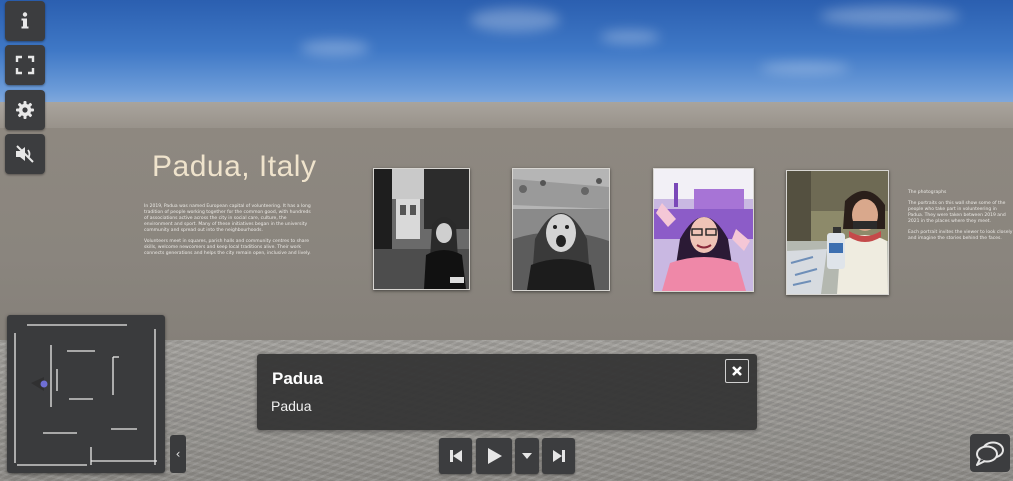 Image resolution: width=1013 pixels, height=481 pixels. I want to click on next-button, so click(558, 456).